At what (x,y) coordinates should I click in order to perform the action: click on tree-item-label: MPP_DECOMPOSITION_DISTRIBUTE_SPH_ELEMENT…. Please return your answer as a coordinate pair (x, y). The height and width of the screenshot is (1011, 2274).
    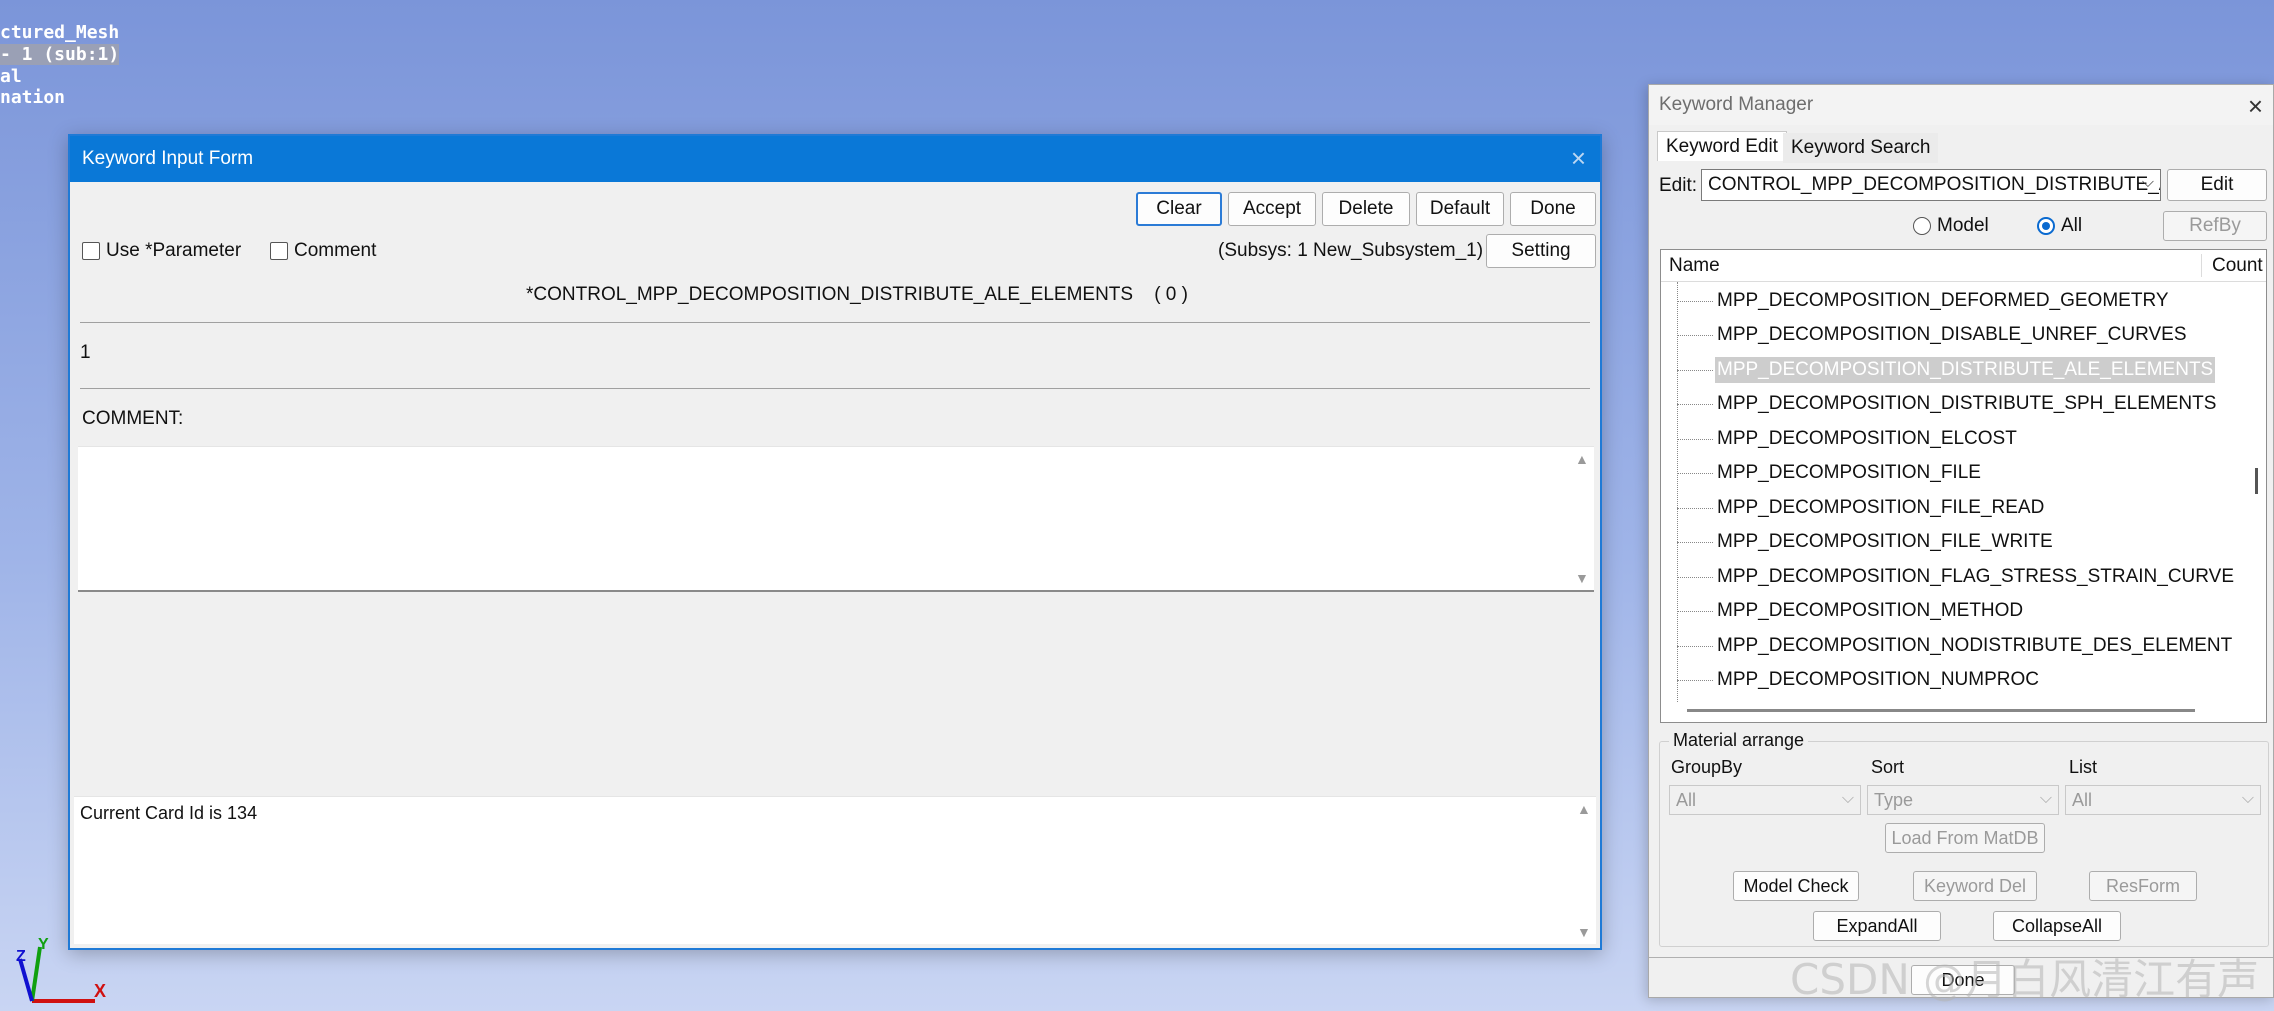
    Looking at the image, I should click on (1967, 403).